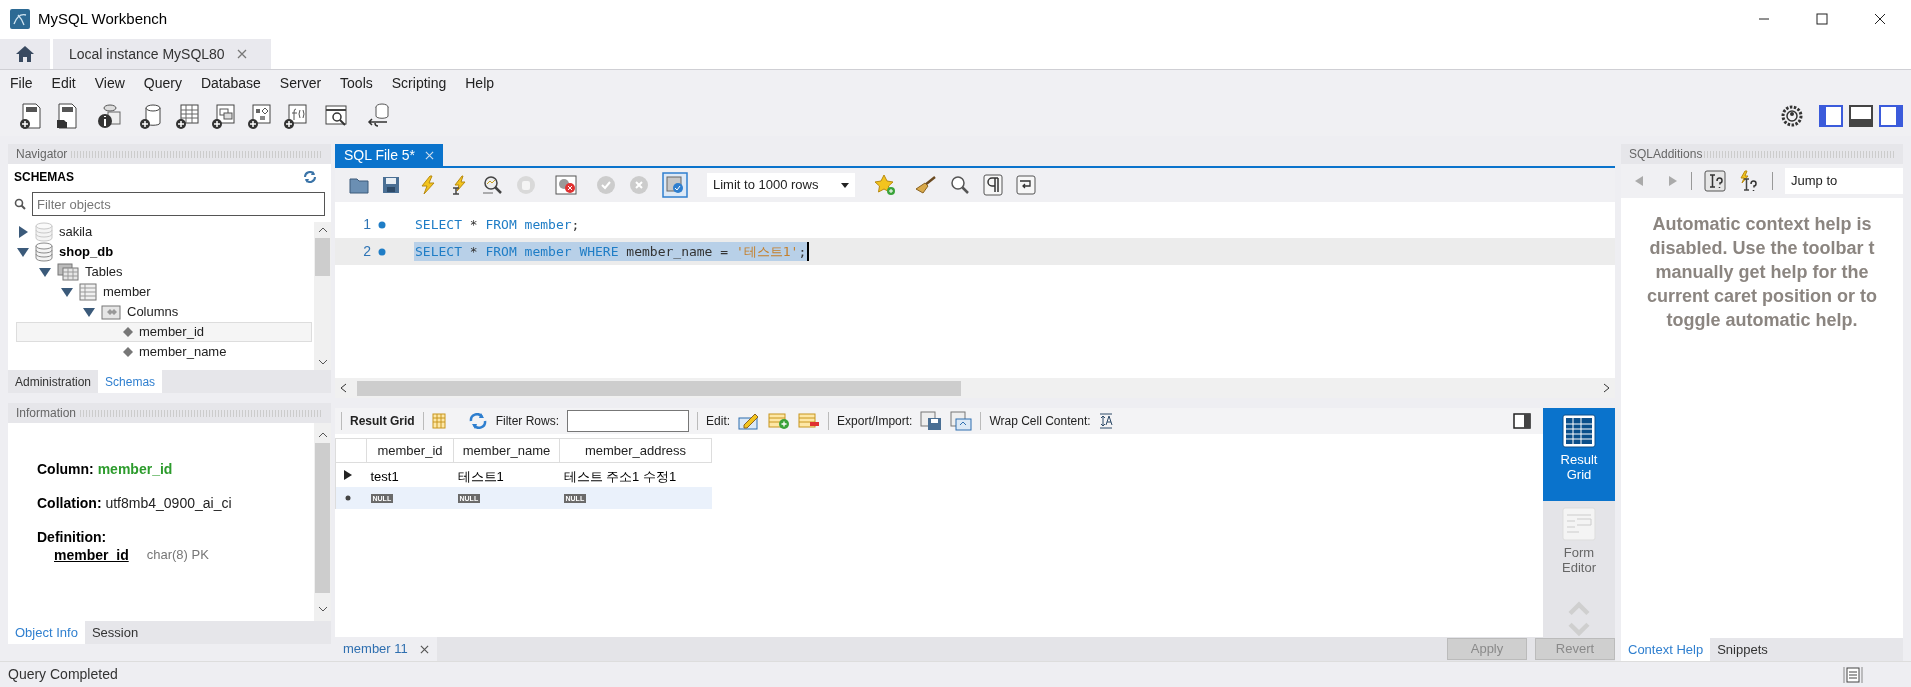 This screenshot has width=1911, height=687. Describe the element at coordinates (164, 252) in the screenshot. I see `tree-item: shop_db` at that location.